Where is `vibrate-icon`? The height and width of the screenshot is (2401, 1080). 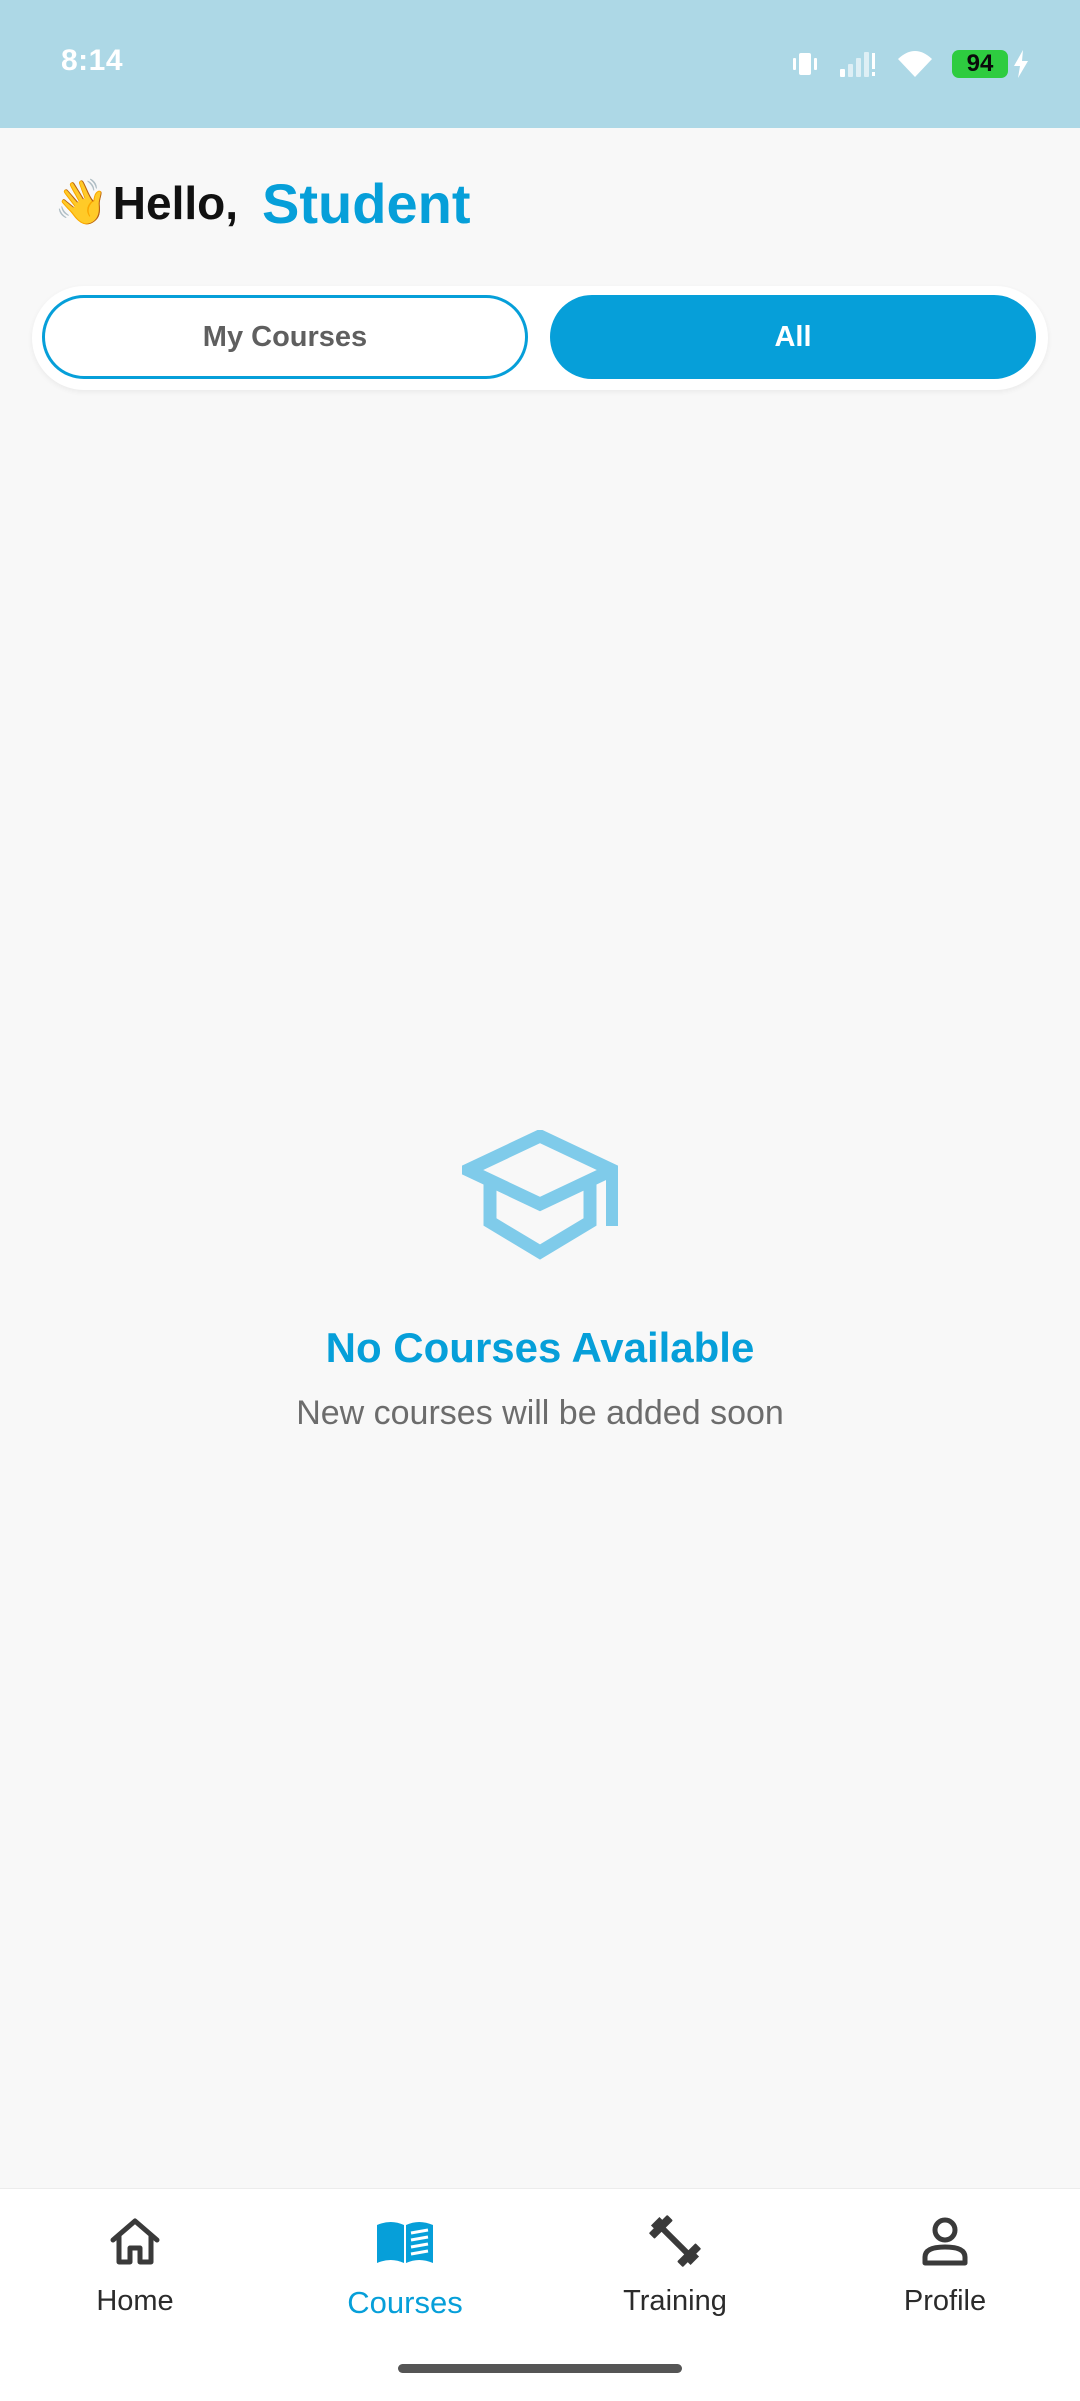
vibrate-icon is located at coordinates (805, 64).